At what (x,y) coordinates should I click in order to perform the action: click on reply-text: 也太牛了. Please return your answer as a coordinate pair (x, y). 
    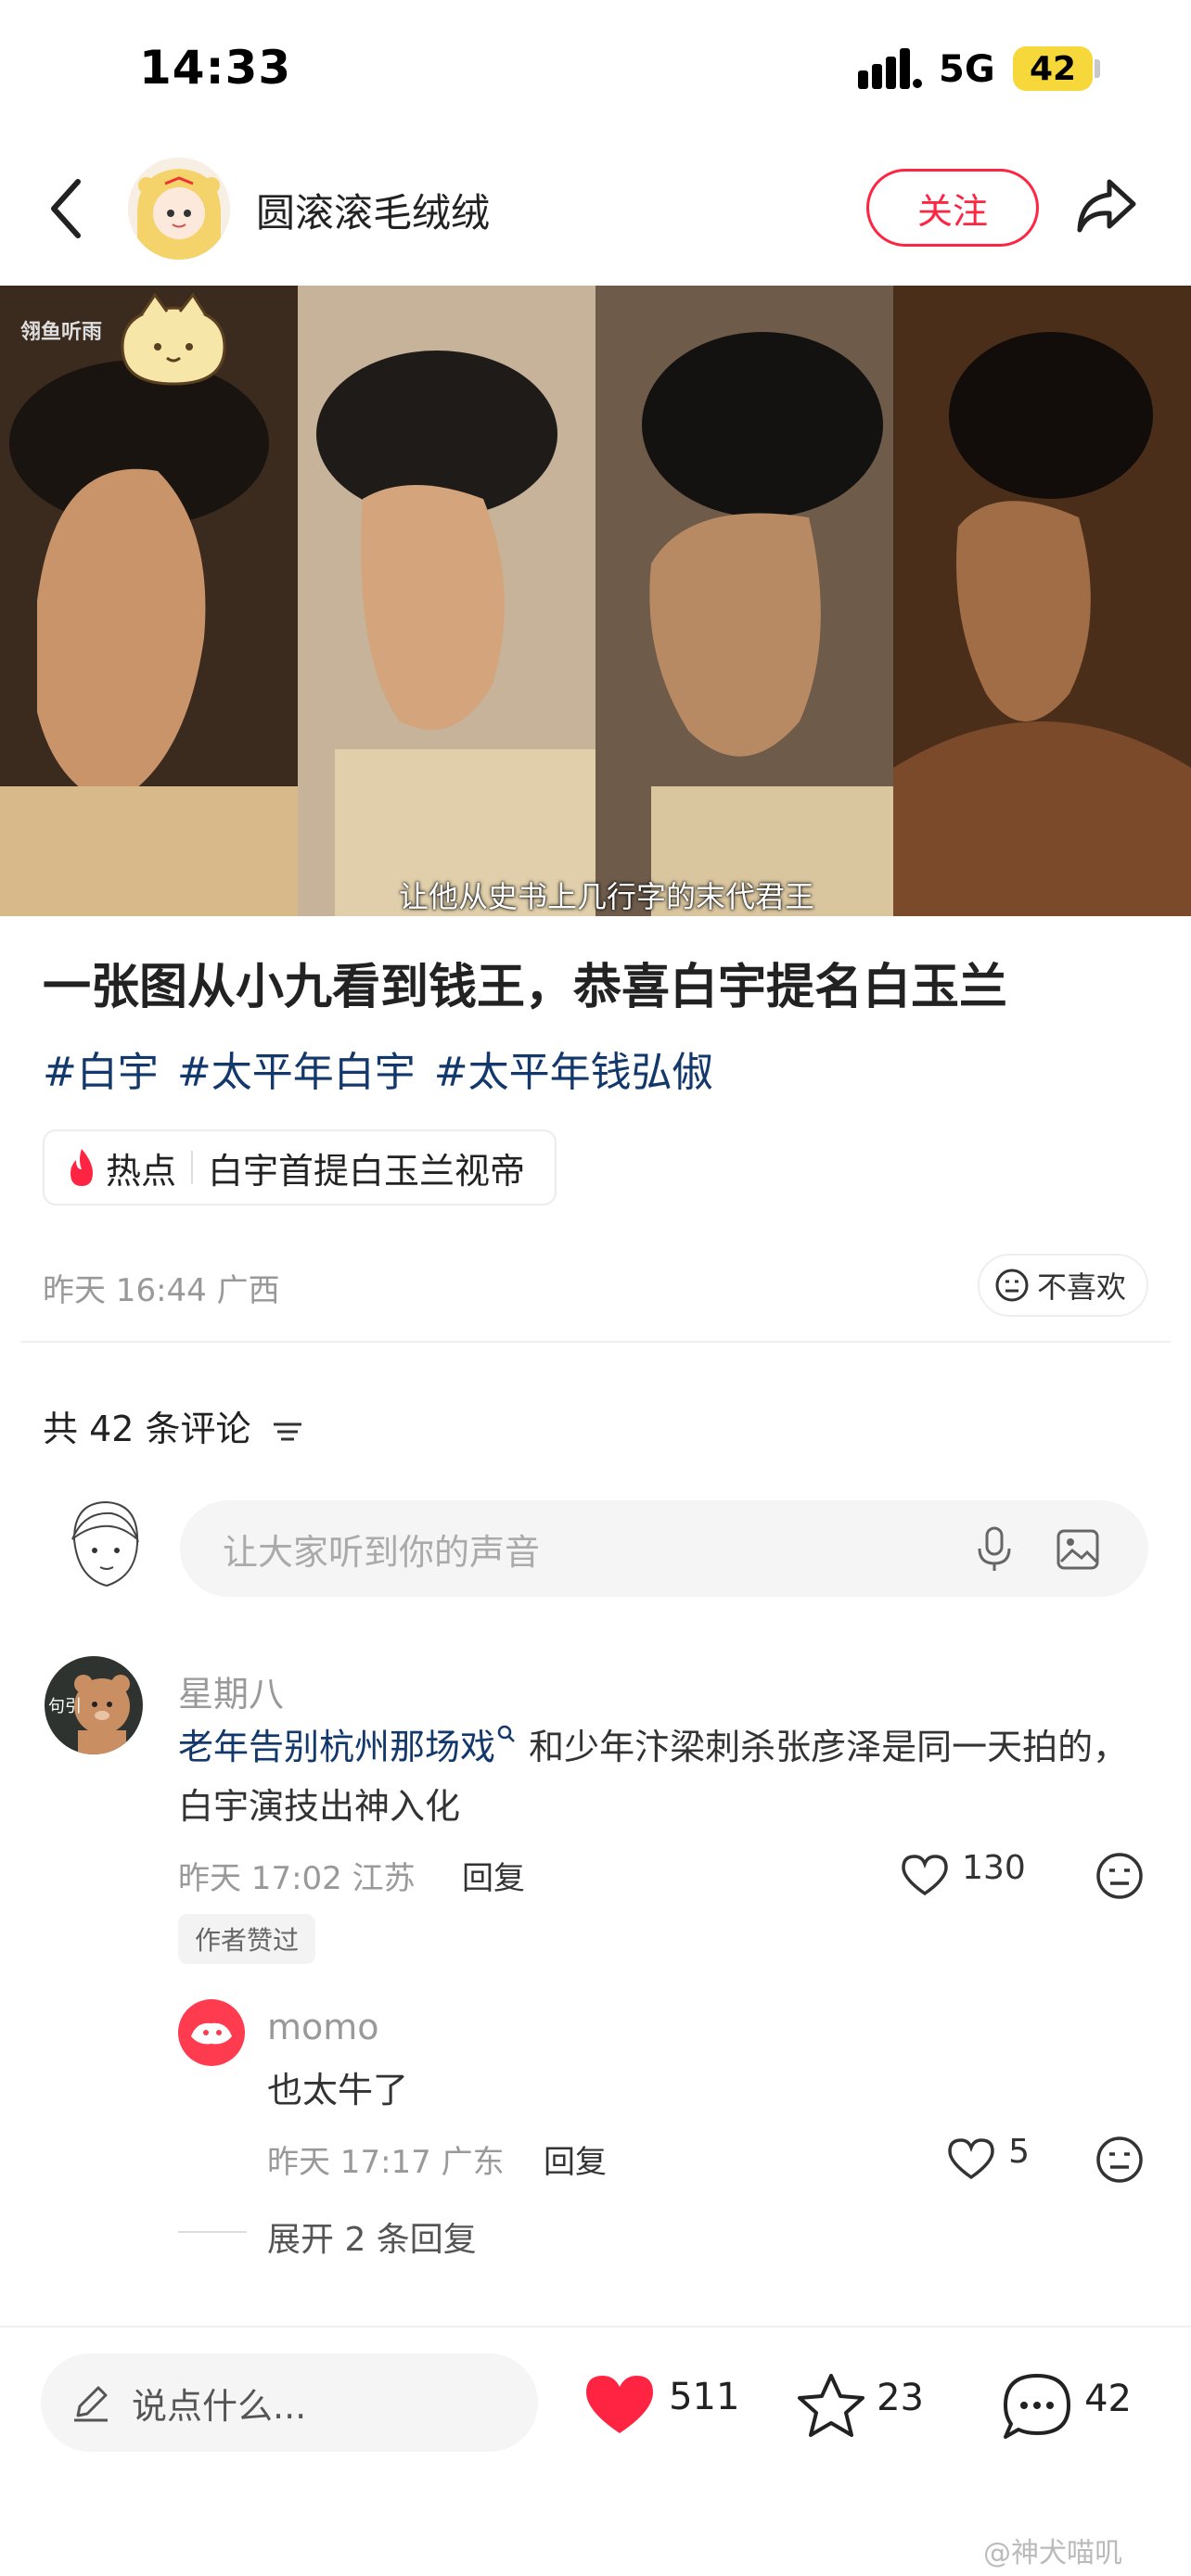
    Looking at the image, I should click on (338, 2090).